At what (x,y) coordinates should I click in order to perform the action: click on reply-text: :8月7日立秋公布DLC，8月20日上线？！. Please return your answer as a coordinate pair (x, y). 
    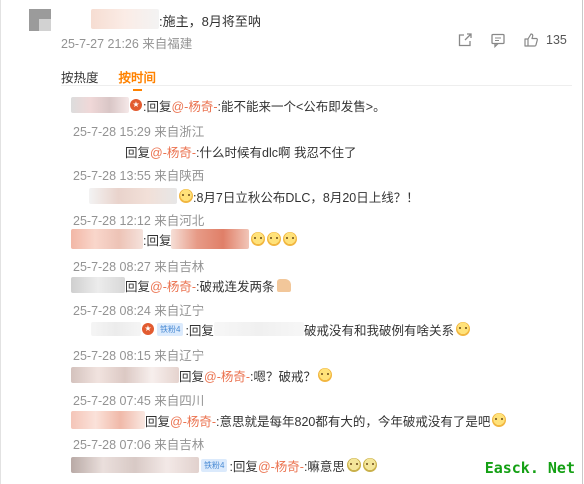
    Looking at the image, I should click on (306, 197).